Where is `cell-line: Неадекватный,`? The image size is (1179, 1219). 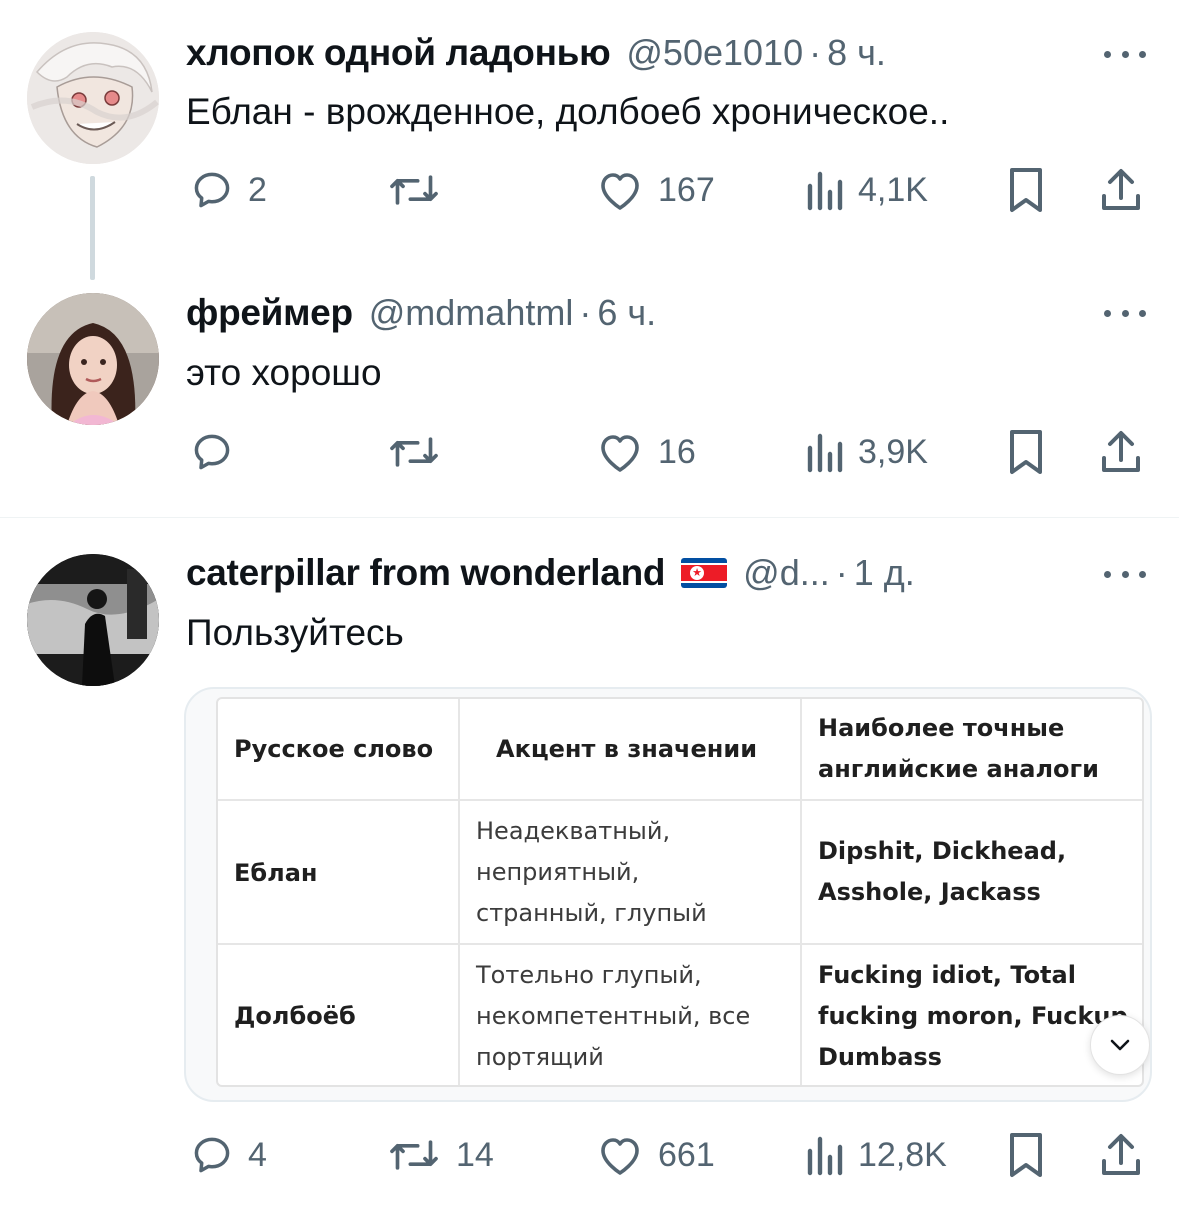
cell-line: Неадекватный, is located at coordinates (573, 831).